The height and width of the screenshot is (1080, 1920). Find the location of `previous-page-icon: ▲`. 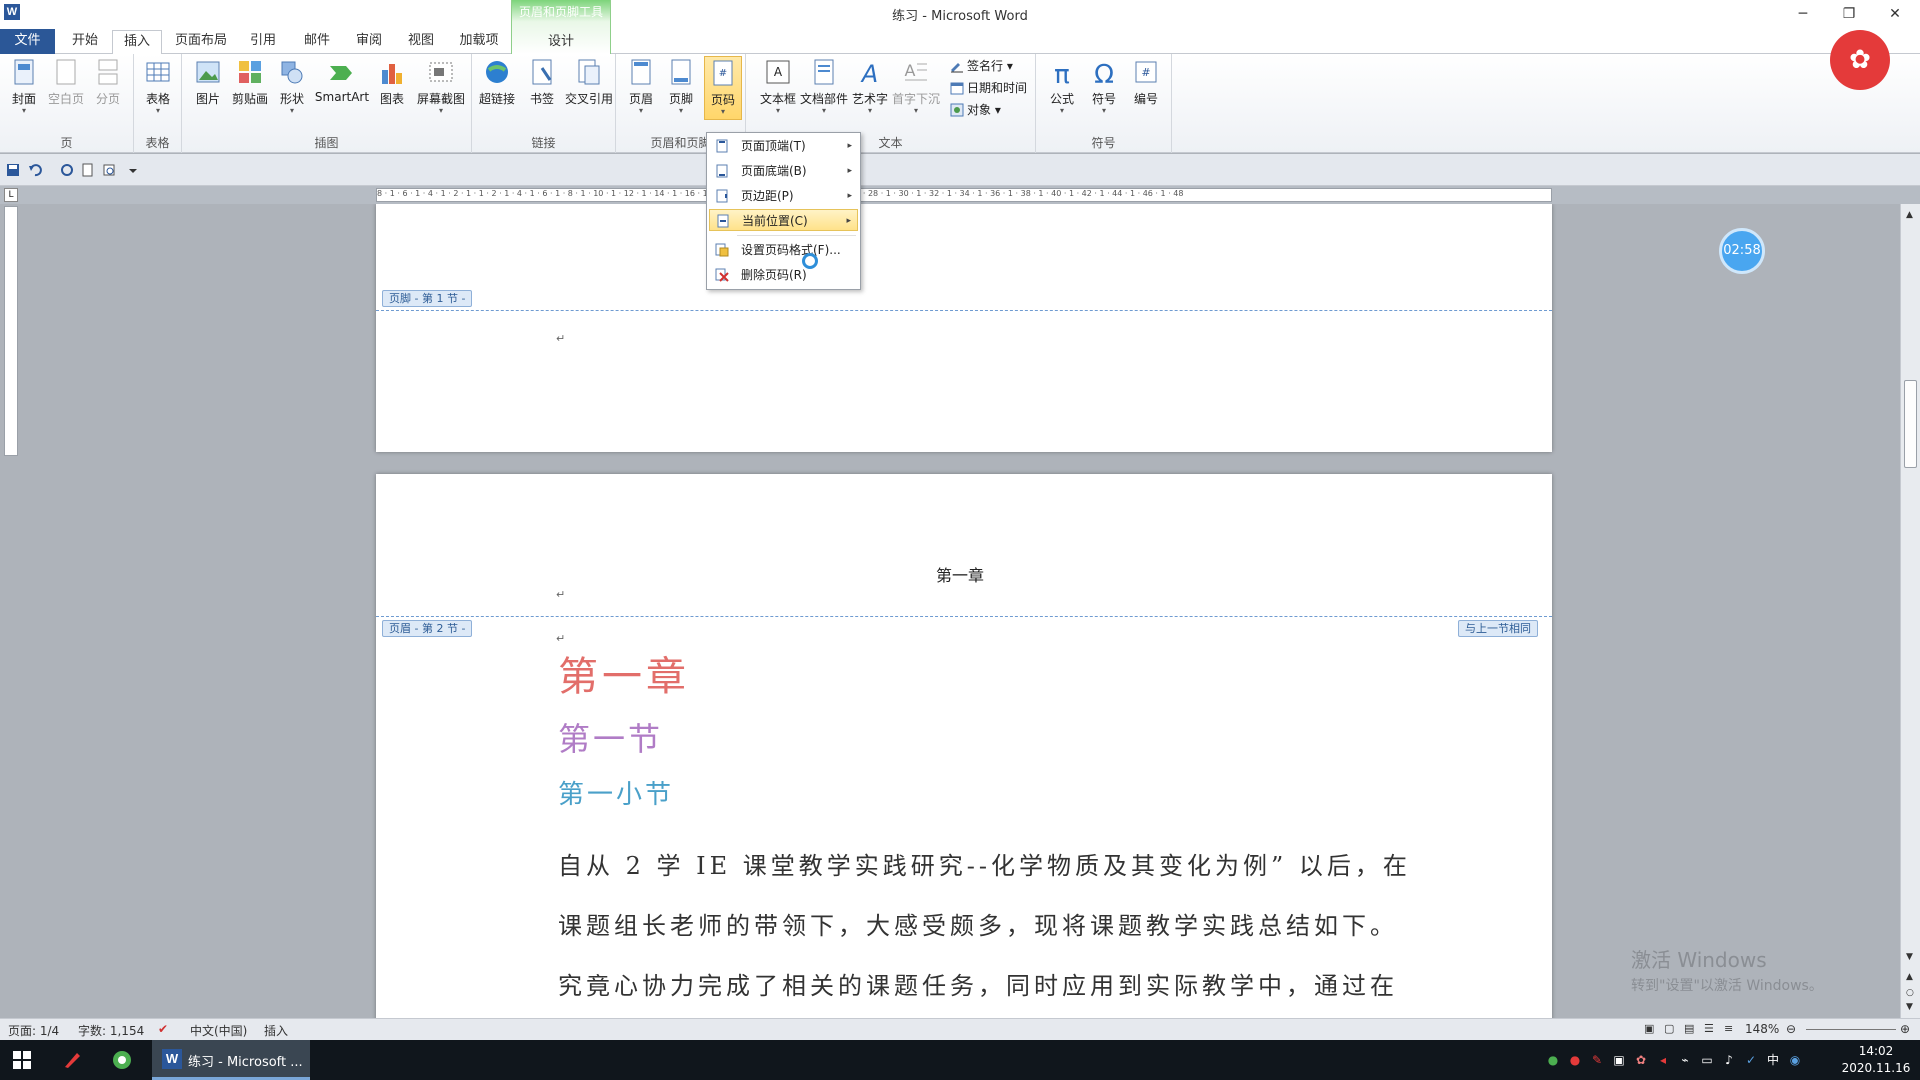

previous-page-icon: ▲ is located at coordinates (1909, 977).